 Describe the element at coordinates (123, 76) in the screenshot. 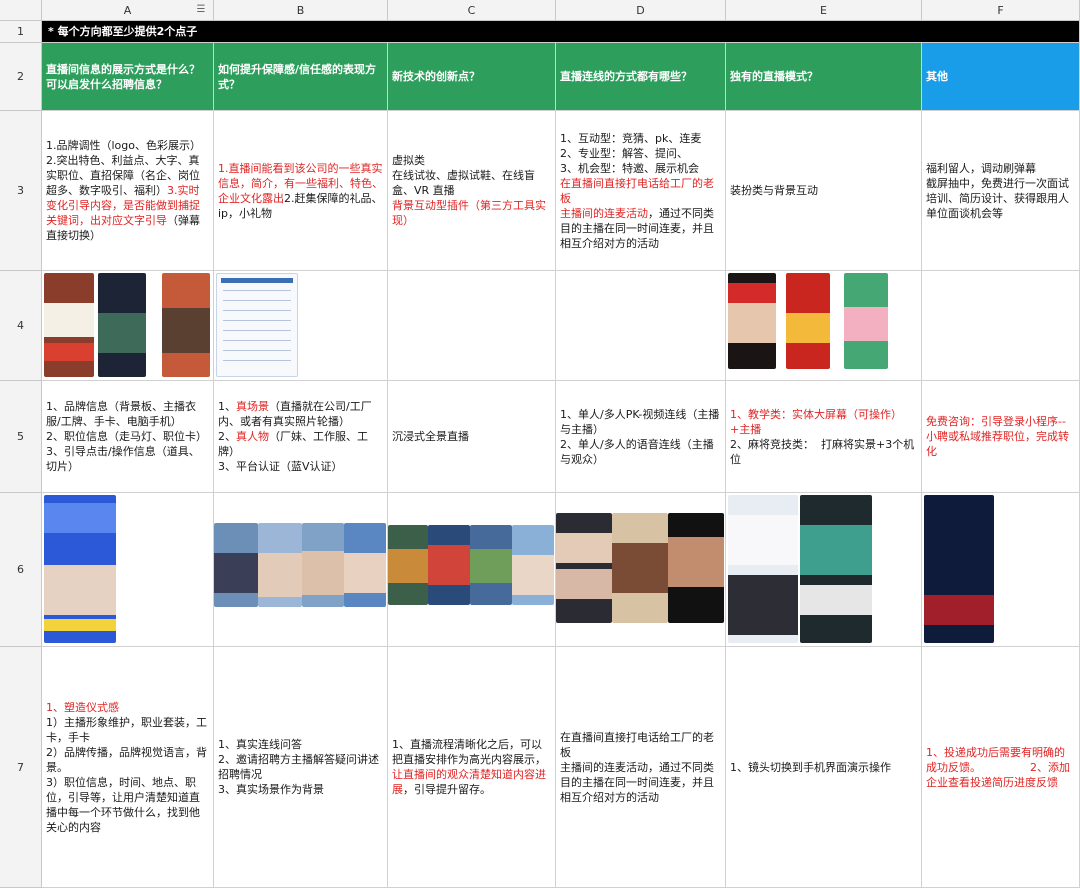

I see `header-text: 直播间信息的展示方式是什么？可以启发什么招聘信息？` at that location.